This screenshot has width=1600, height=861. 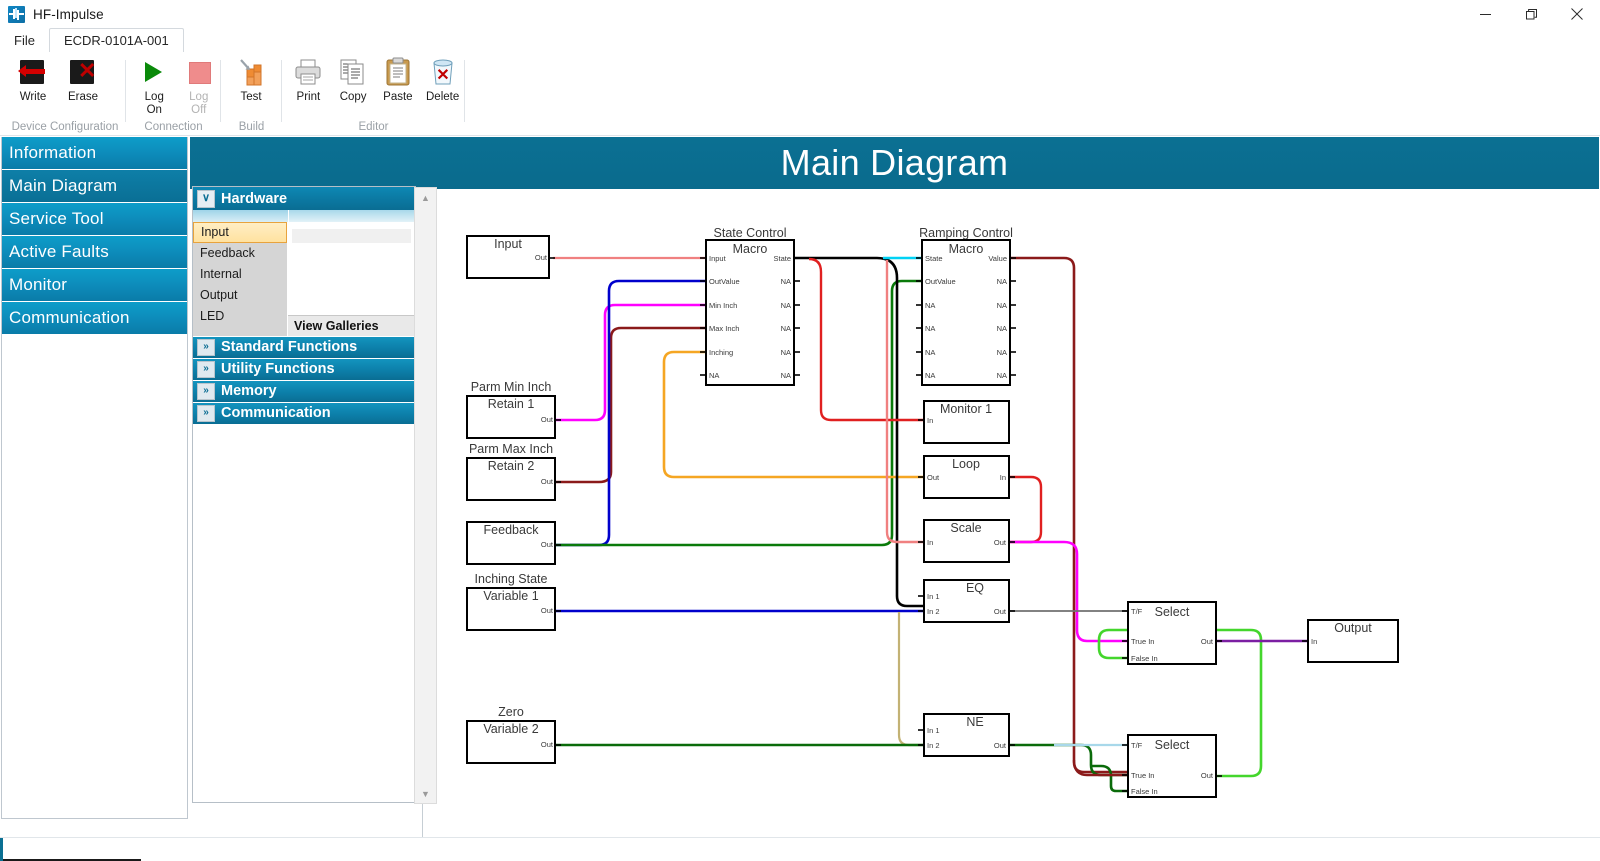 What do you see at coordinates (24, 40) in the screenshot?
I see `tab-file: File` at bounding box center [24, 40].